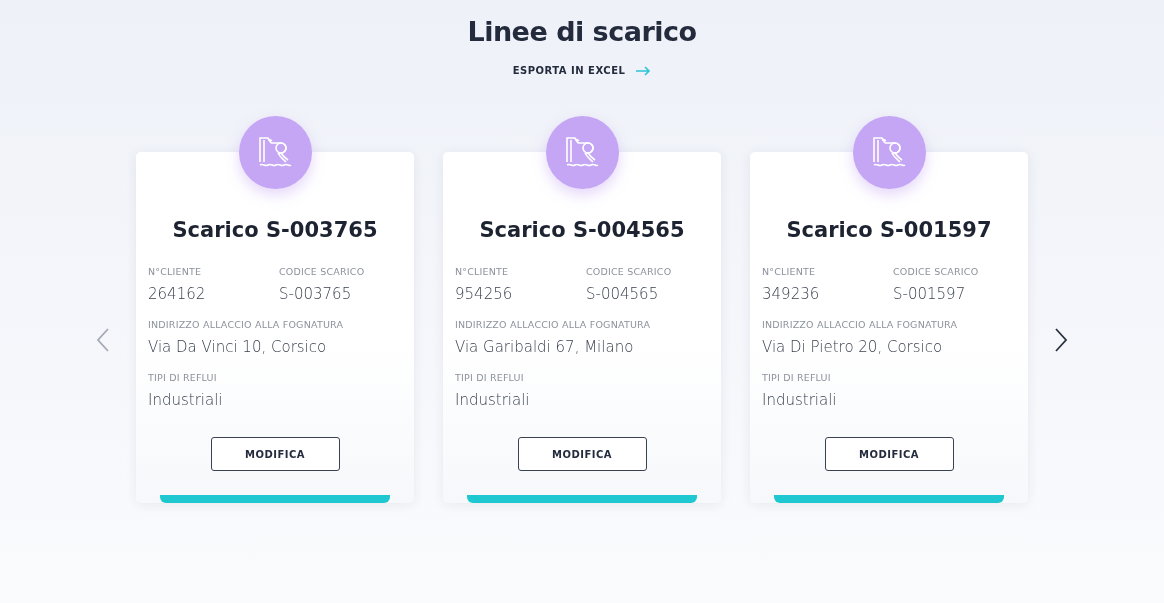 Image resolution: width=1164 pixels, height=603 pixels. I want to click on field-value: Via Garibaldi 67, Milano, so click(545, 347).